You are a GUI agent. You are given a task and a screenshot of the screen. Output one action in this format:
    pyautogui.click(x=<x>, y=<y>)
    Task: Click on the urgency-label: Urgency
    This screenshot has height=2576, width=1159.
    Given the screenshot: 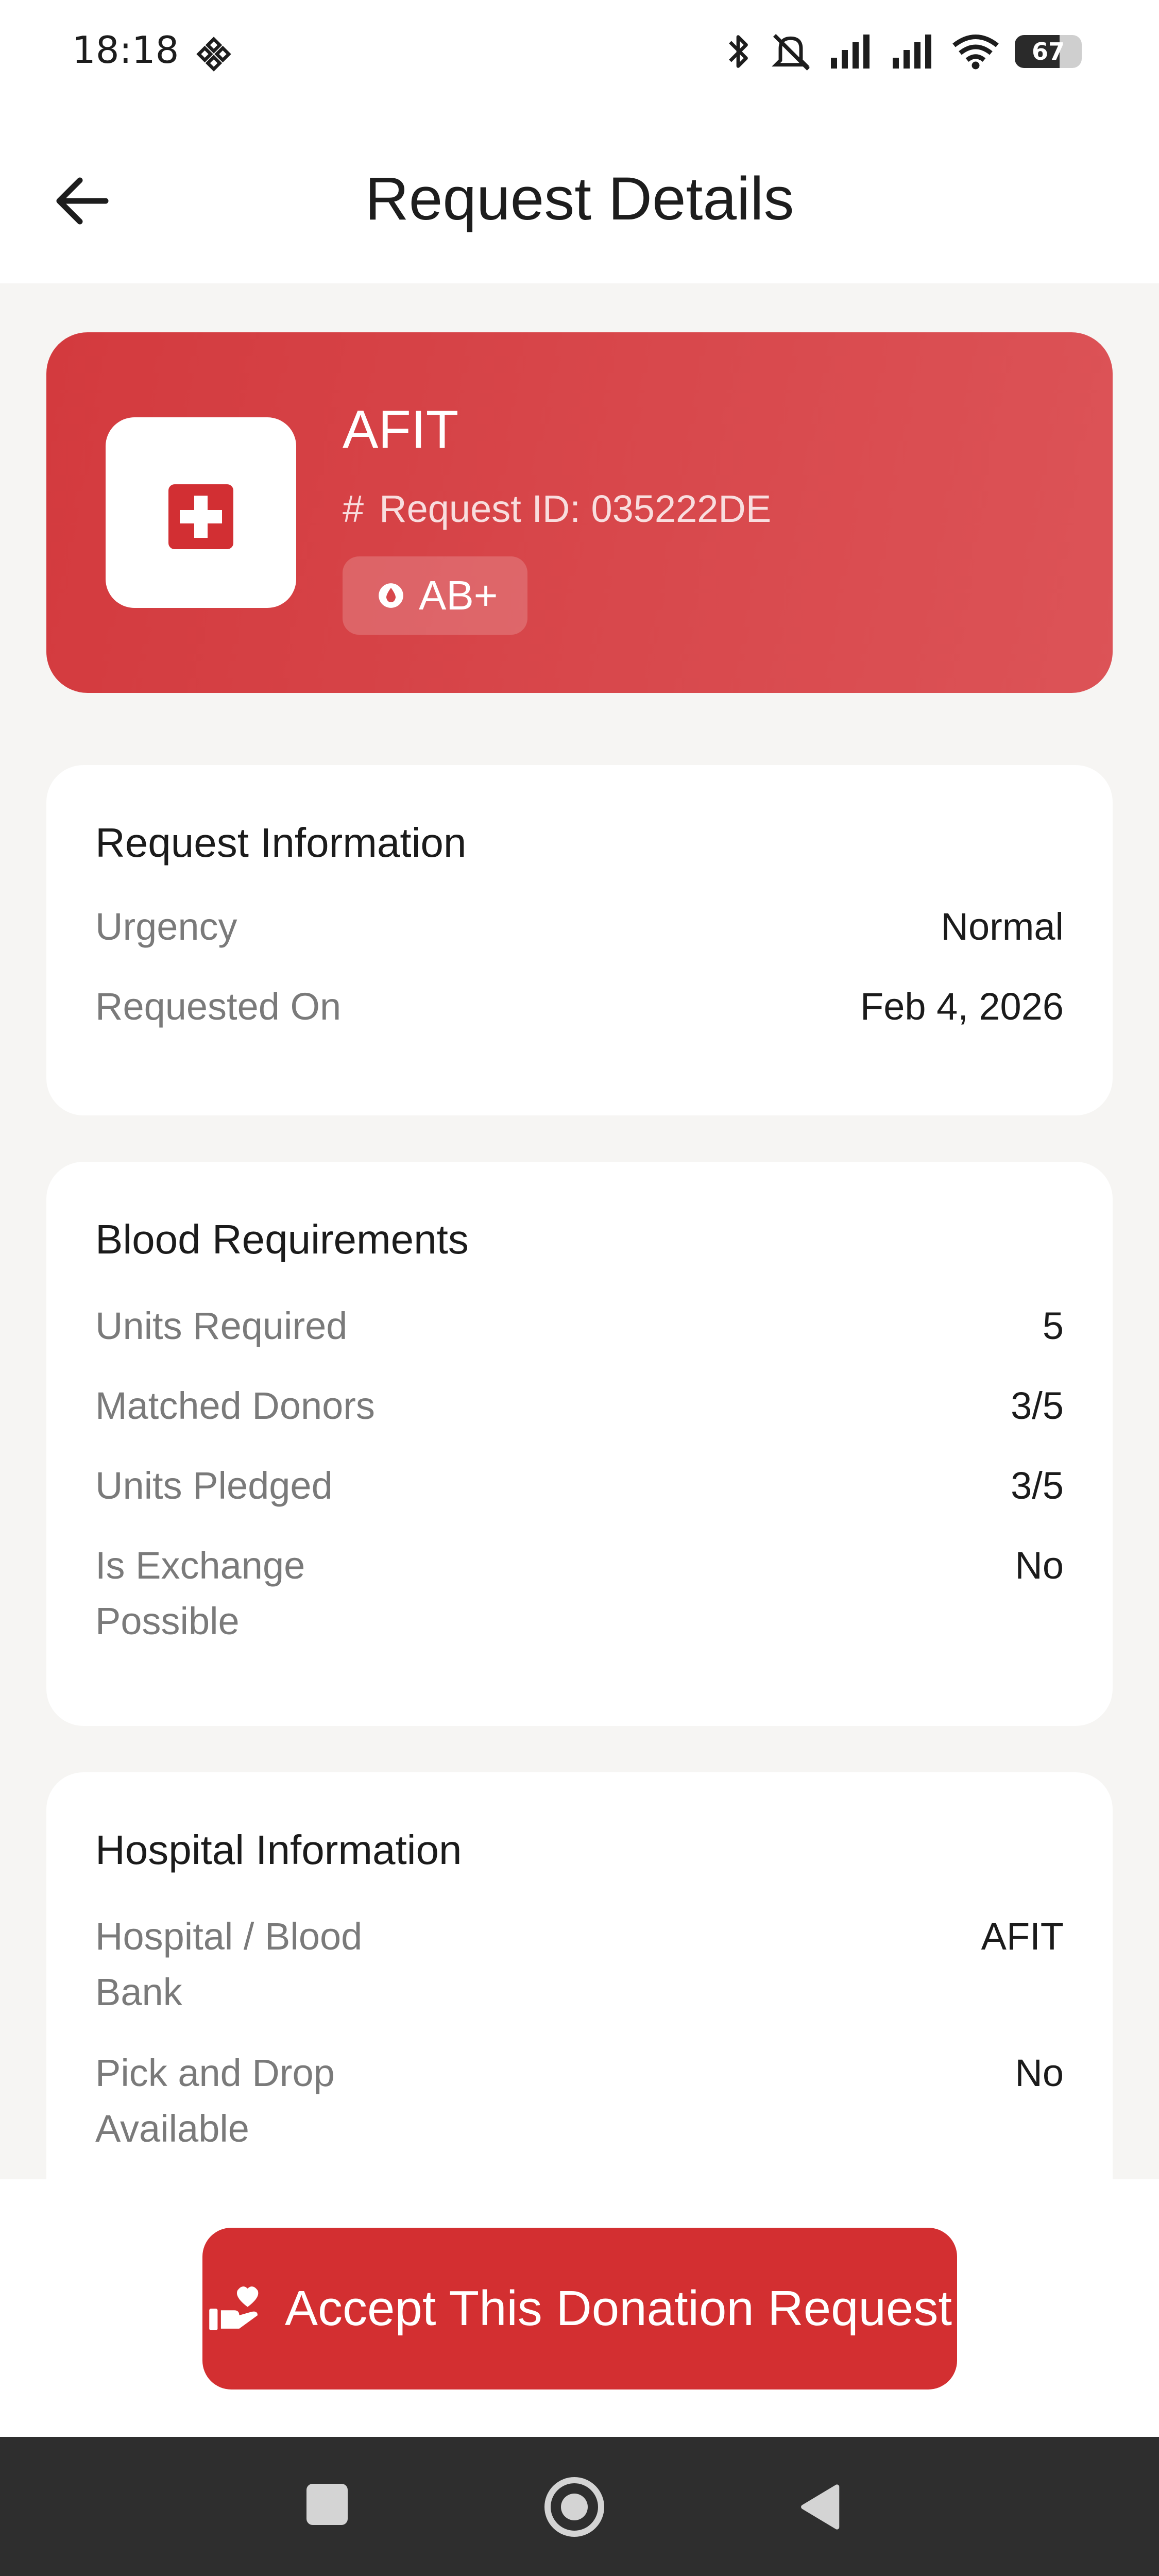 What is the action you would take?
    pyautogui.click(x=166, y=927)
    